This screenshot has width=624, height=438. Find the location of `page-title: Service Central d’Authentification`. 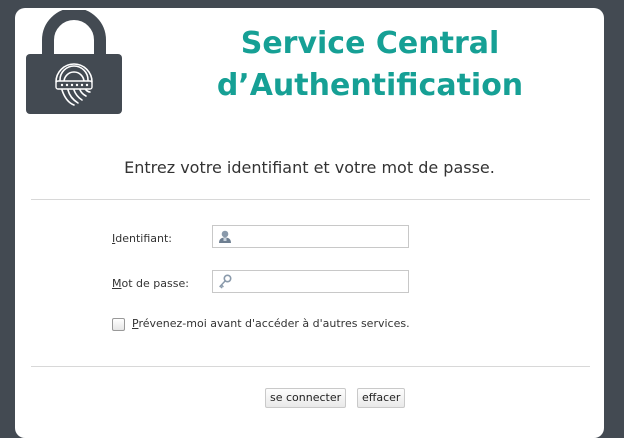

page-title: Service Central d’Authentification is located at coordinates (370, 65).